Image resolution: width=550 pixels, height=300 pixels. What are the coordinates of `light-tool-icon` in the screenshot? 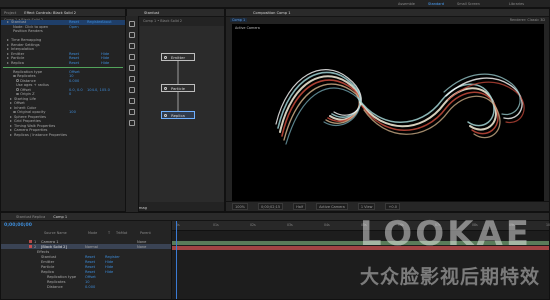 It's located at (132, 101).